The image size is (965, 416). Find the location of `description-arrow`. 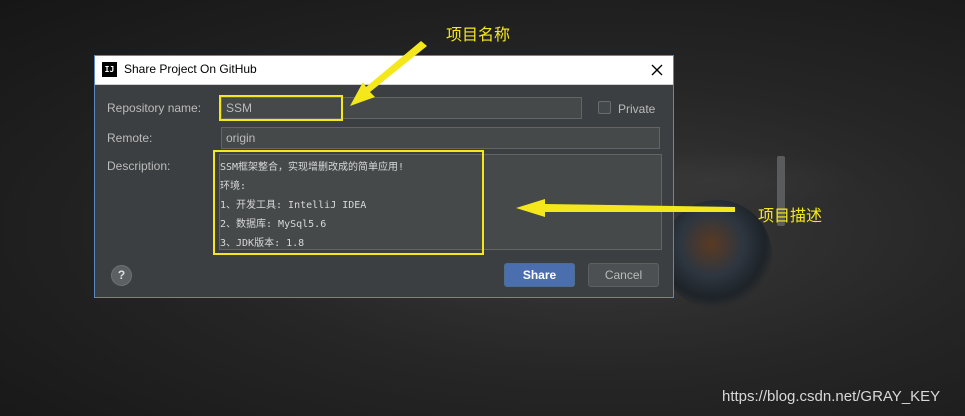

description-arrow is located at coordinates (625, 208).